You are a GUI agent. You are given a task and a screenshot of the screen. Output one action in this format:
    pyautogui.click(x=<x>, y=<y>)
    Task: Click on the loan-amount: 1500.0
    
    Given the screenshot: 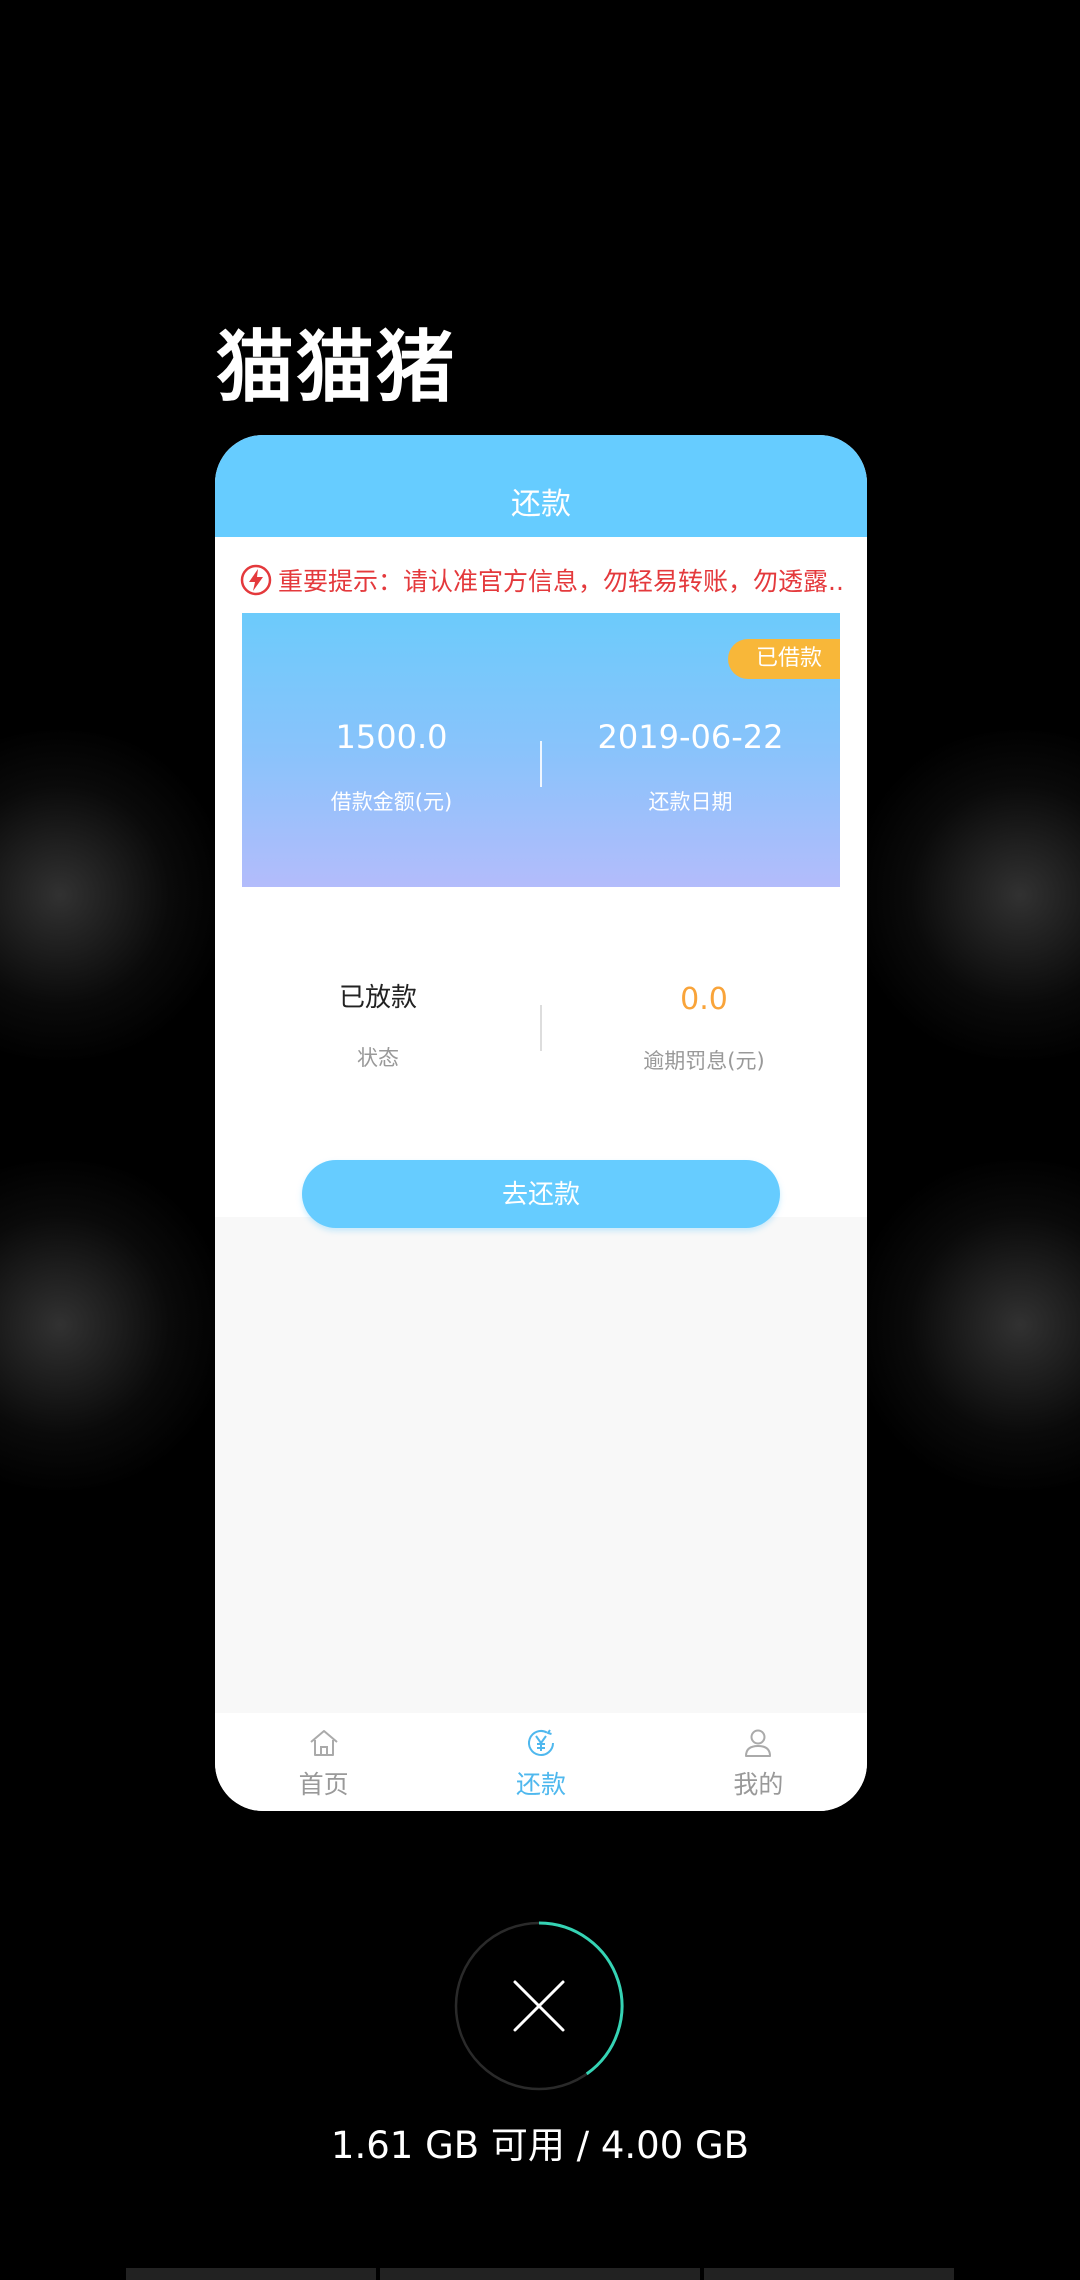 What is the action you would take?
    pyautogui.click(x=391, y=737)
    